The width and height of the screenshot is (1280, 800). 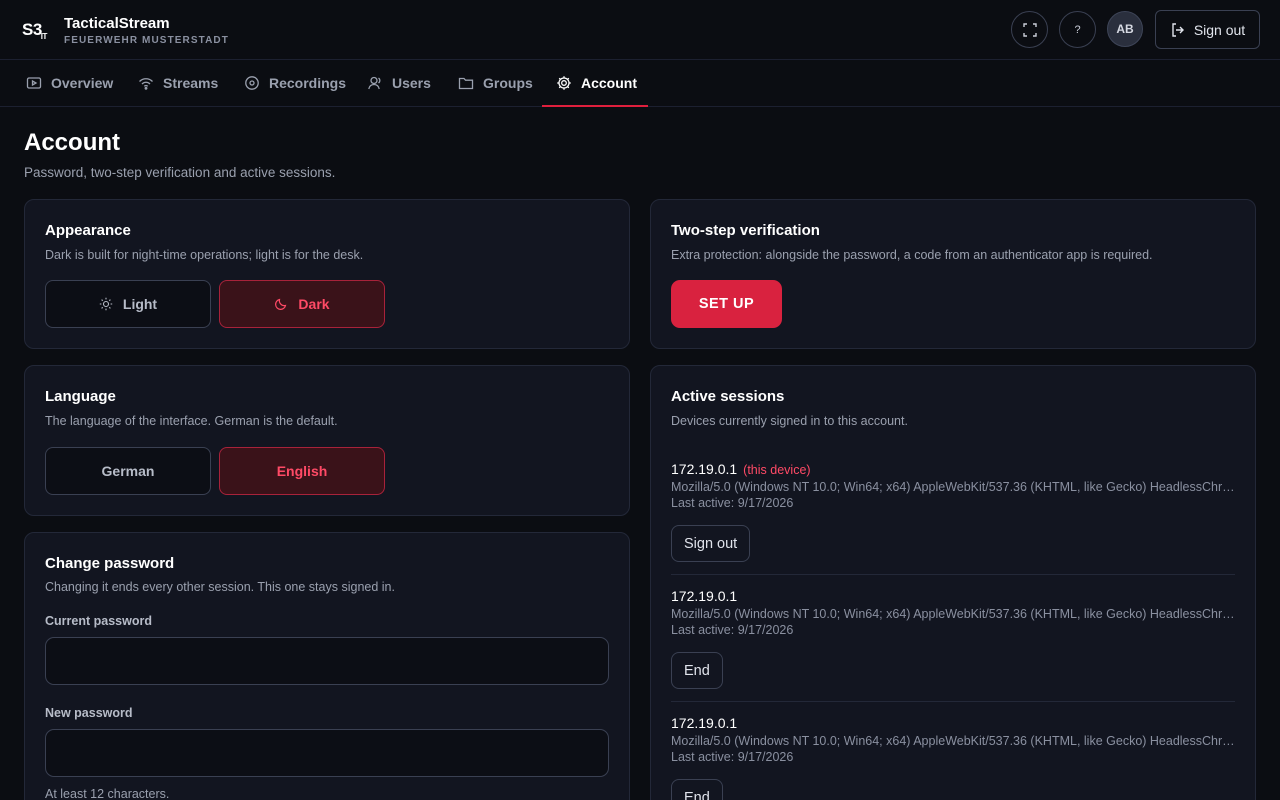 I want to click on language-english-button: English, so click(x=302, y=471).